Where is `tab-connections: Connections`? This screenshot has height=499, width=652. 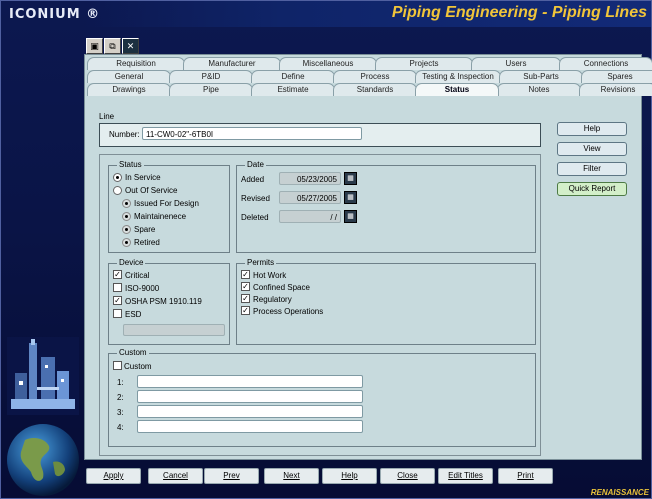 tab-connections: Connections is located at coordinates (605, 63).